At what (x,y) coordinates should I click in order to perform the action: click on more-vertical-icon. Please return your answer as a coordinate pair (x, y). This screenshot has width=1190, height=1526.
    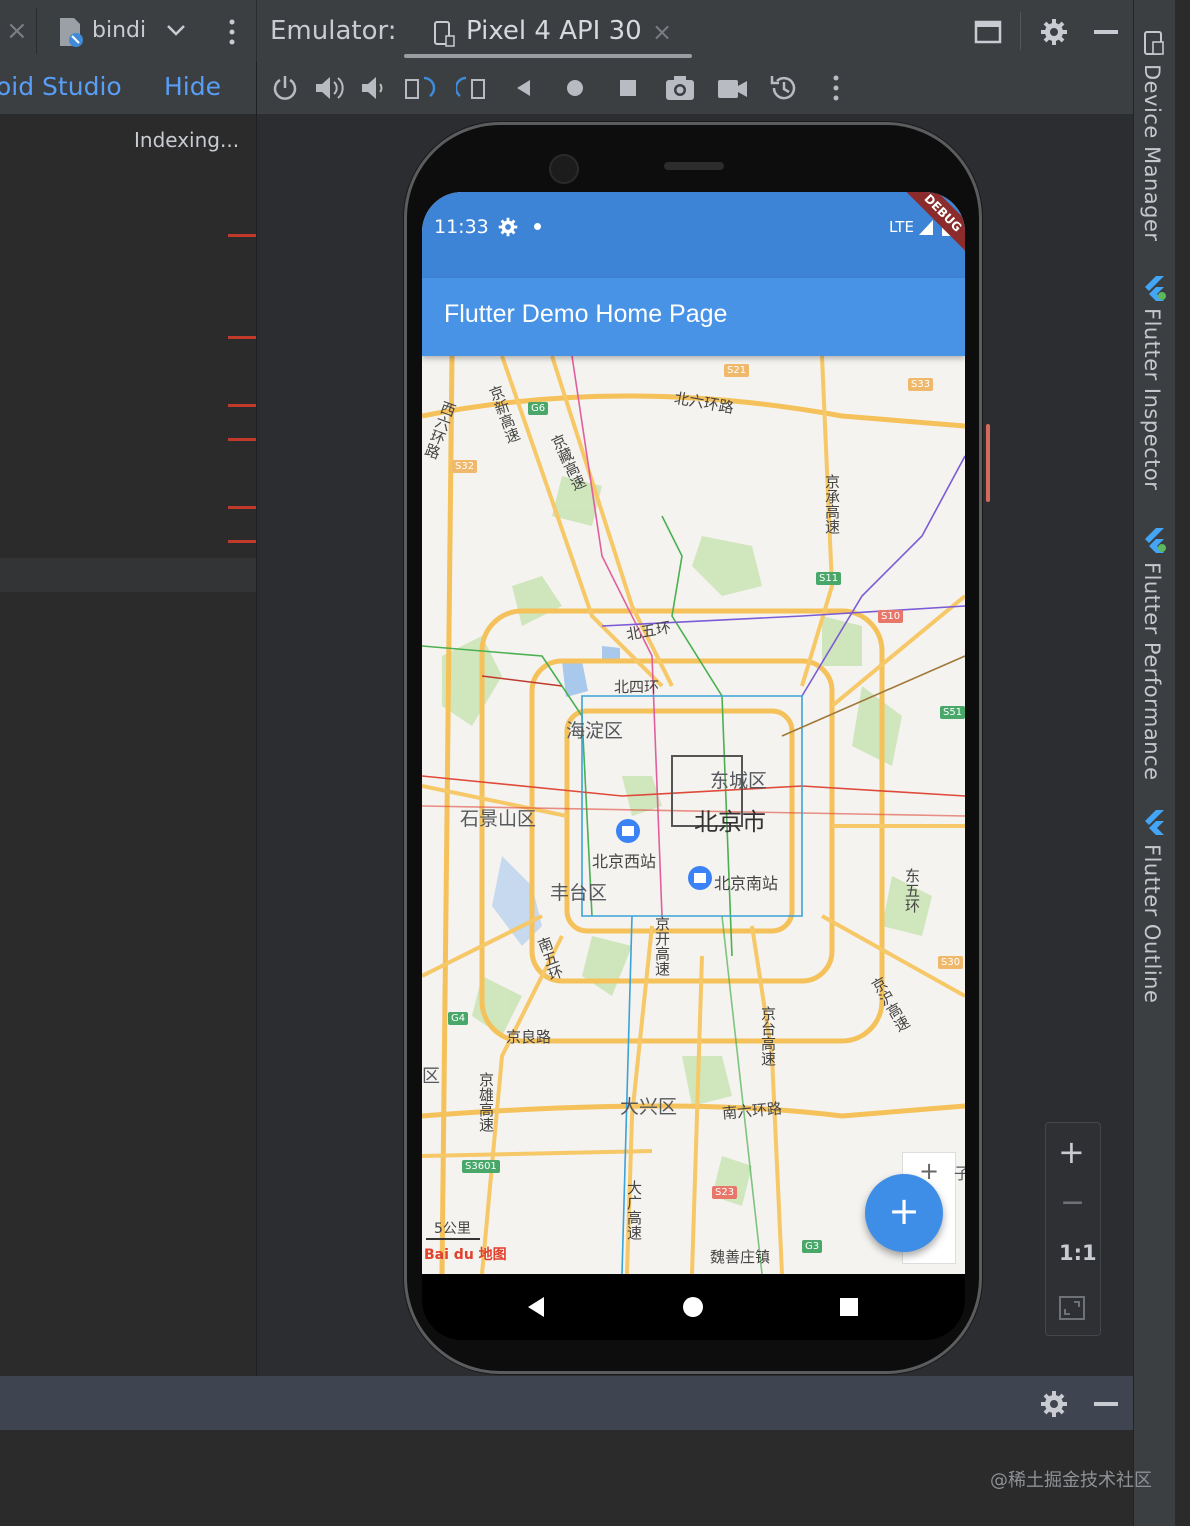
    Looking at the image, I should click on (232, 32).